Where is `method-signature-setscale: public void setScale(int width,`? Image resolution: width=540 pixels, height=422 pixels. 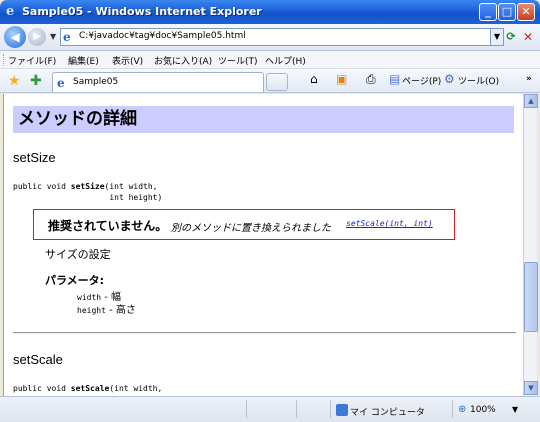 method-signature-setscale: public void setScale(int width, is located at coordinates (87, 388).